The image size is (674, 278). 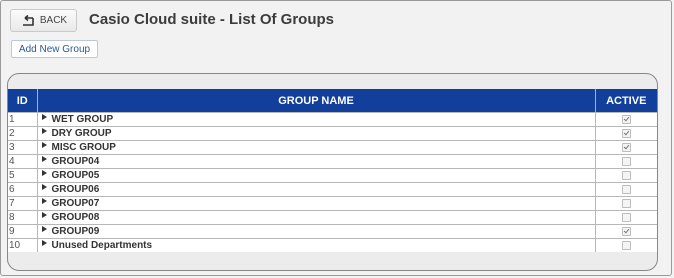 What do you see at coordinates (315, 175) in the screenshot?
I see `row-group-name-cell: GROUP05` at bounding box center [315, 175].